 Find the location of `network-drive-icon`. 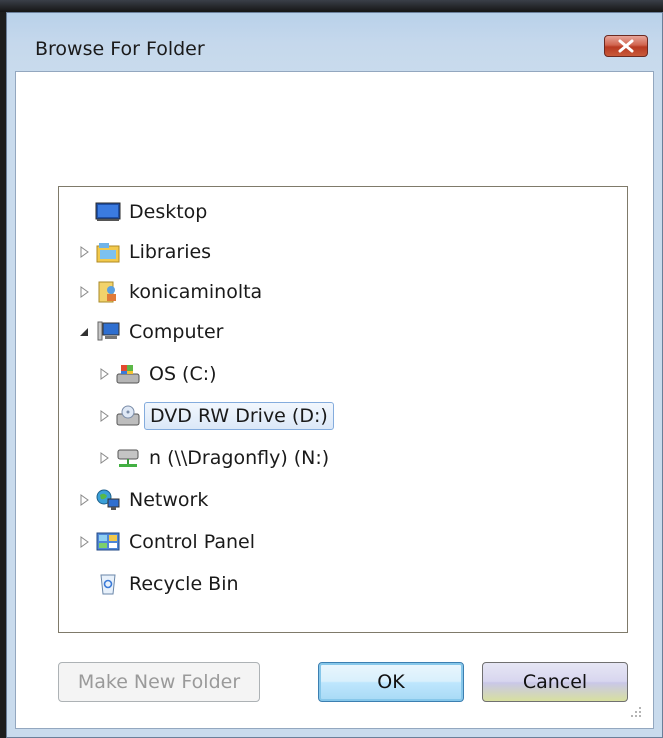

network-drive-icon is located at coordinates (128, 458).